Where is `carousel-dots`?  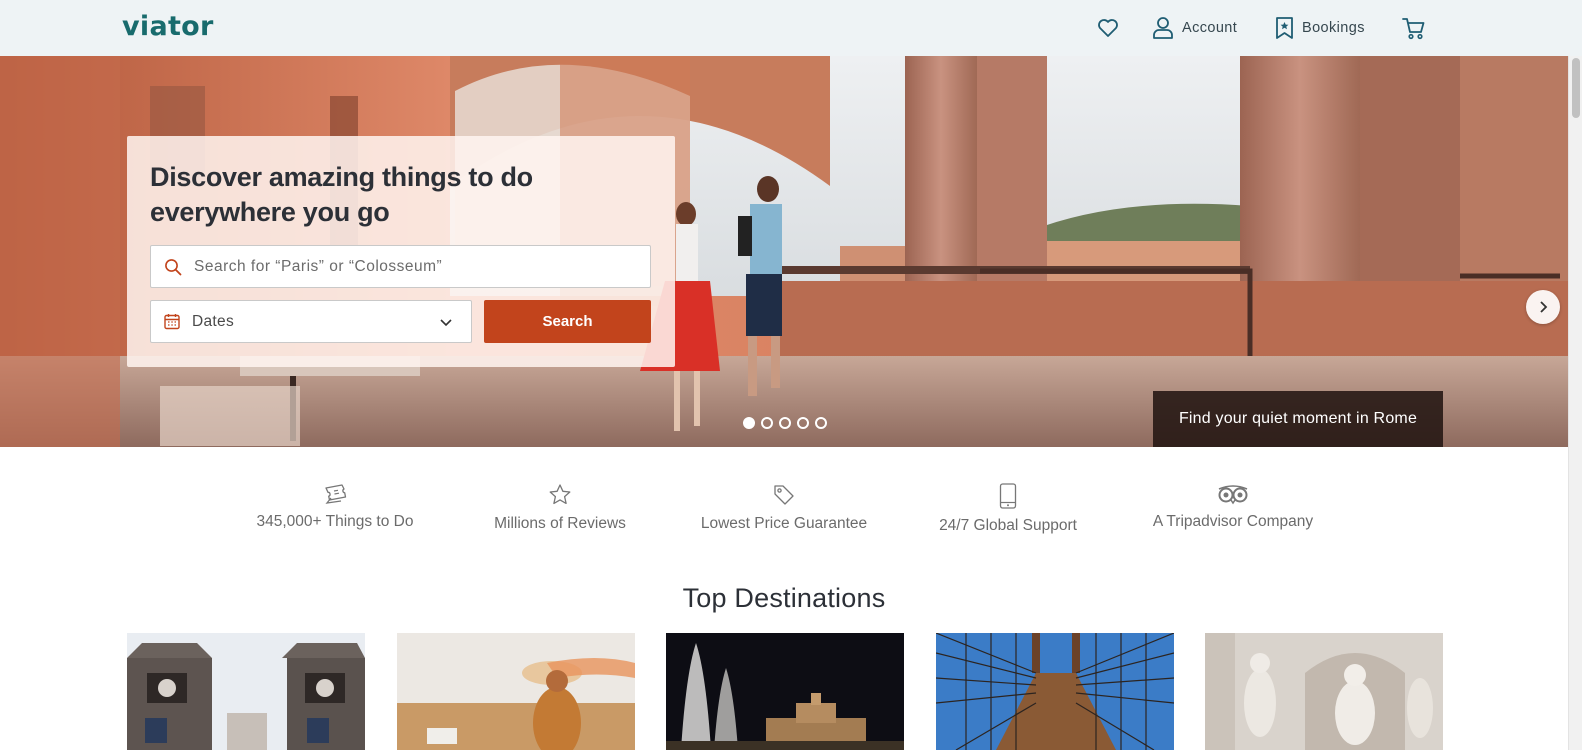
carousel-dots is located at coordinates (785, 423).